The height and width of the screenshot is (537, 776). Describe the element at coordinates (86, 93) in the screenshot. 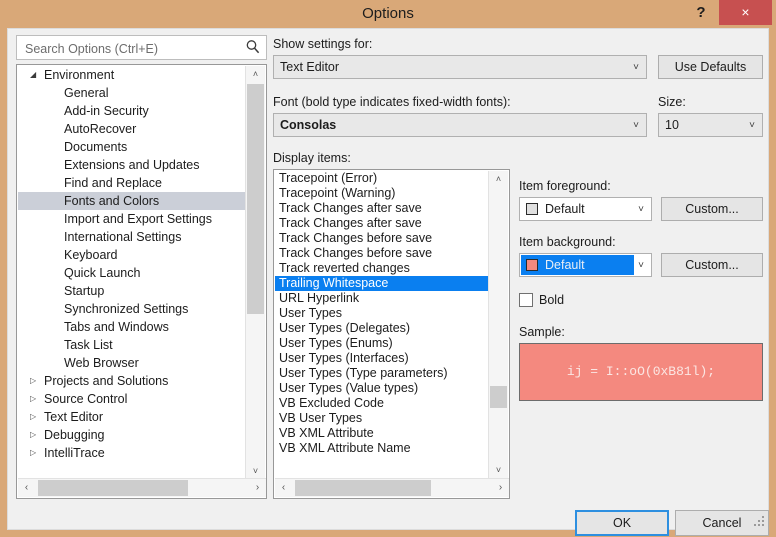

I see `tree-item-label: General` at that location.